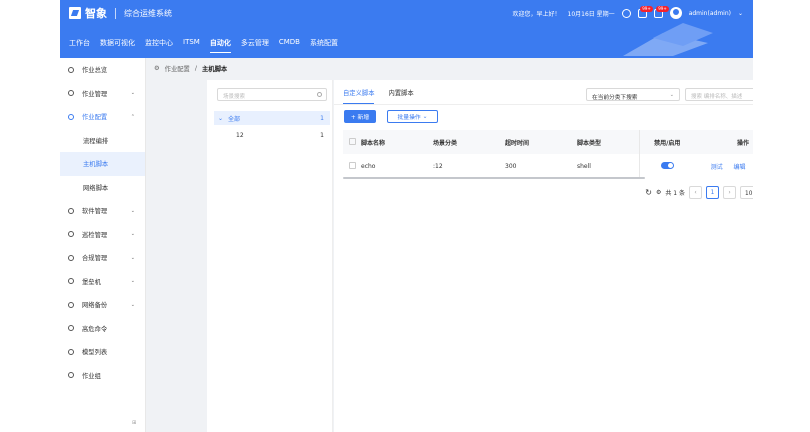 The width and height of the screenshot is (810, 432). What do you see at coordinates (95, 235) in the screenshot?
I see `sidebar-item-label: 巡检管理` at bounding box center [95, 235].